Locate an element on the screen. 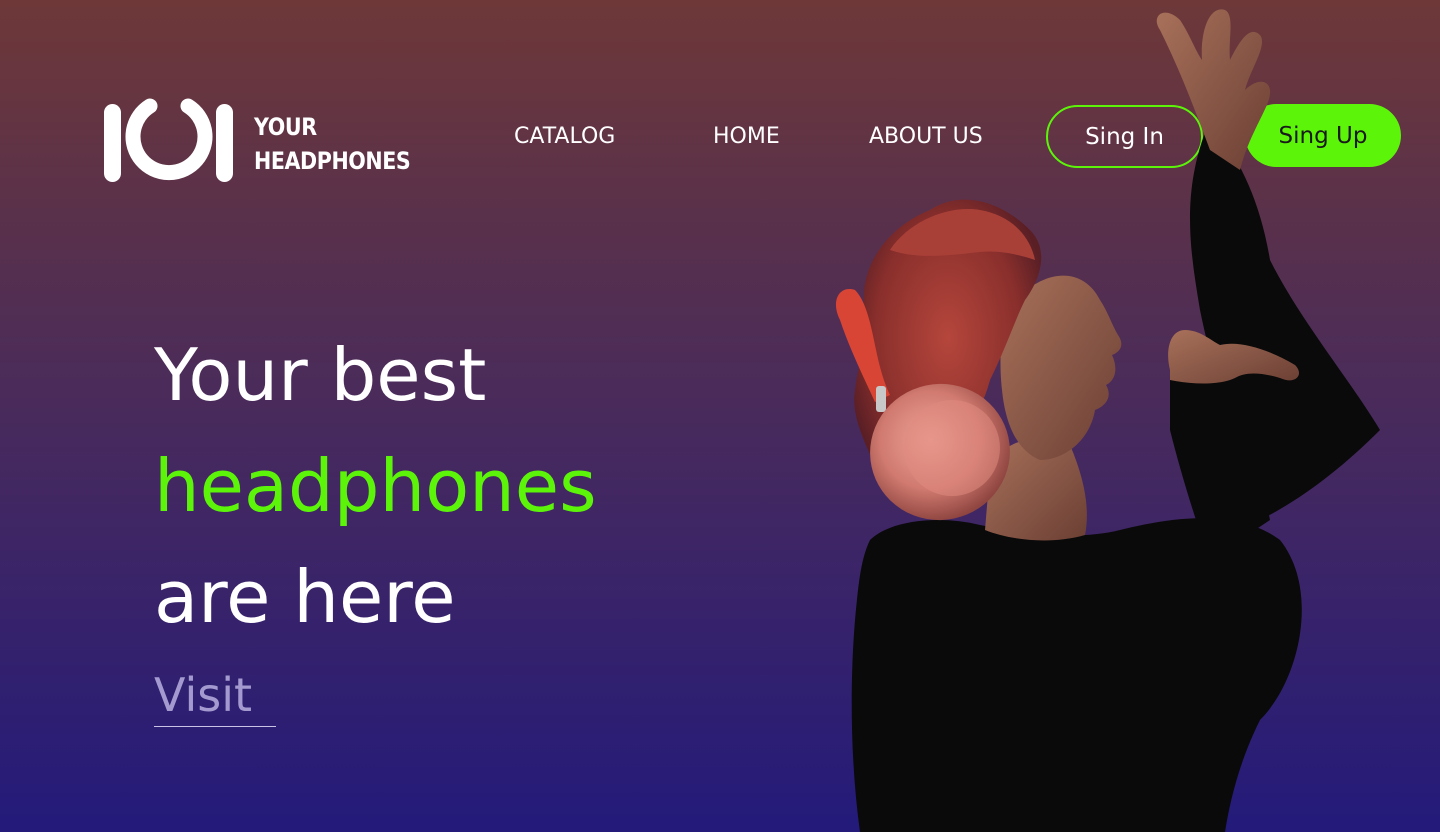  brand-name: YOUR HEADPHONES is located at coordinates (332, 144).